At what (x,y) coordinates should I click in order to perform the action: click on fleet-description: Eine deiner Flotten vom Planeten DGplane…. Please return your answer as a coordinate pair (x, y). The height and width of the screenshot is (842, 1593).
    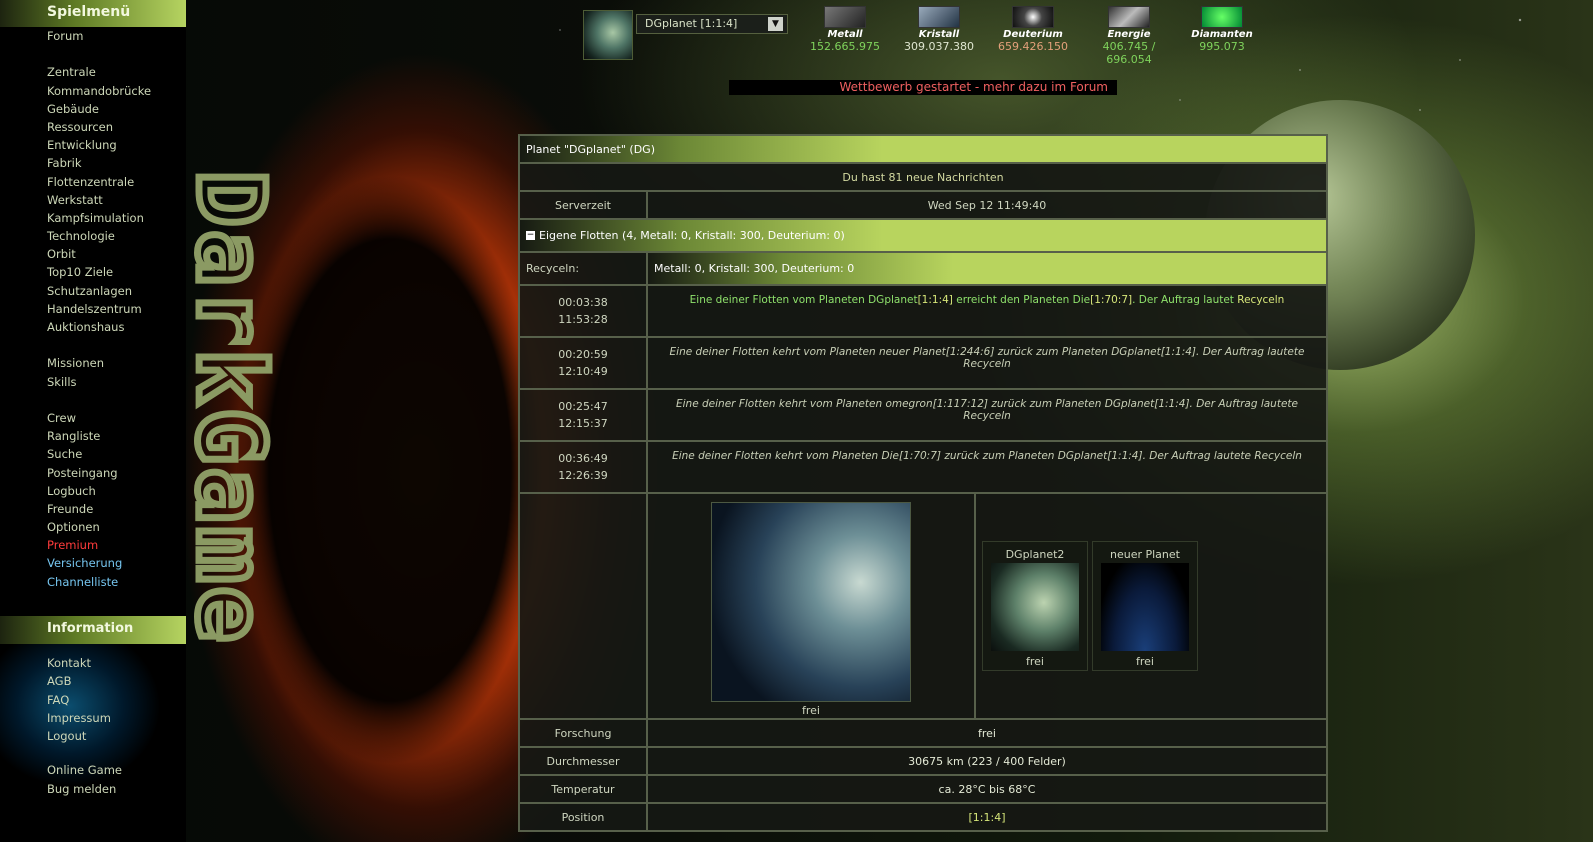
    Looking at the image, I should click on (987, 311).